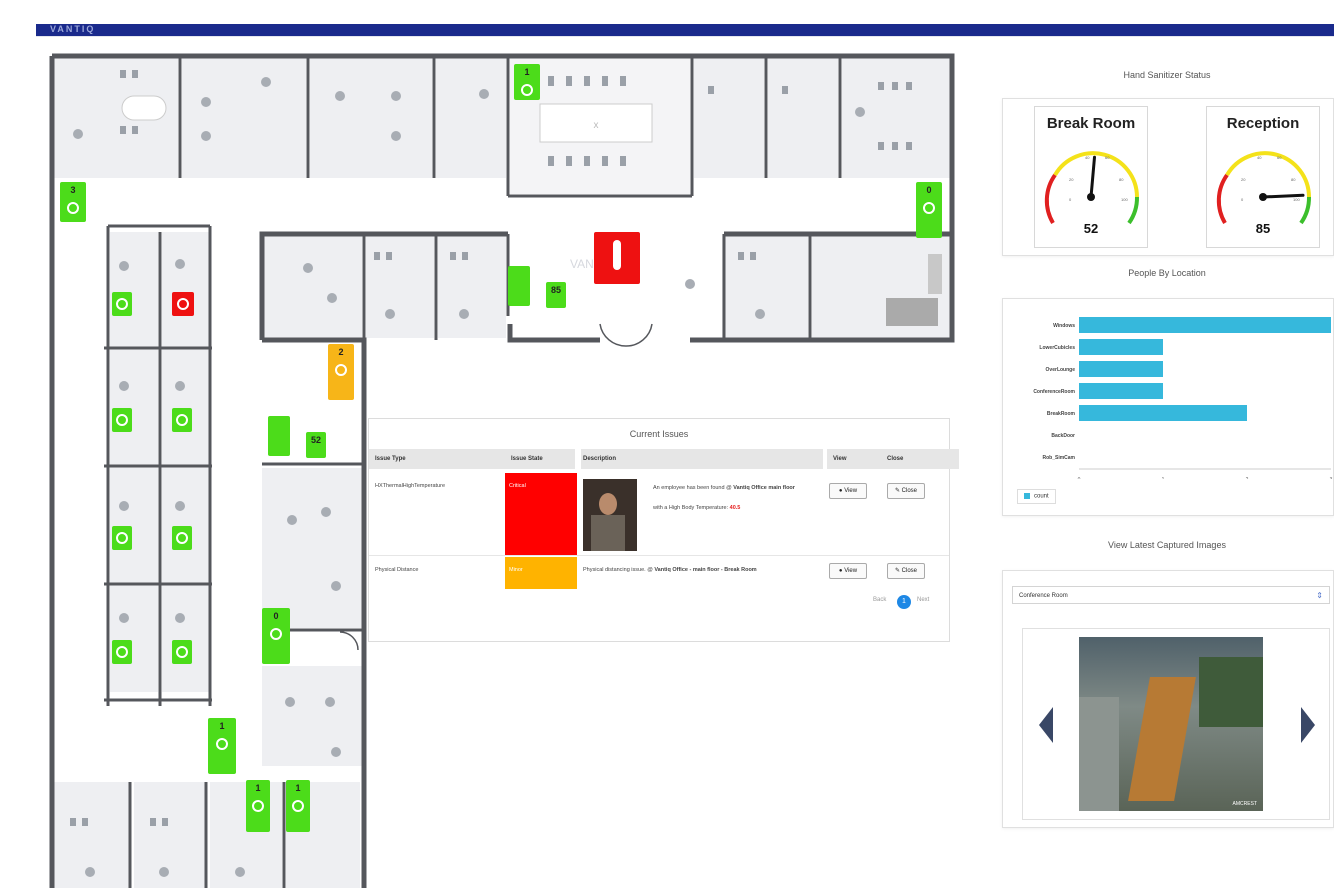 This screenshot has height=893, width=1334. I want to click on people-by-location-title: People By Location, so click(1167, 273).